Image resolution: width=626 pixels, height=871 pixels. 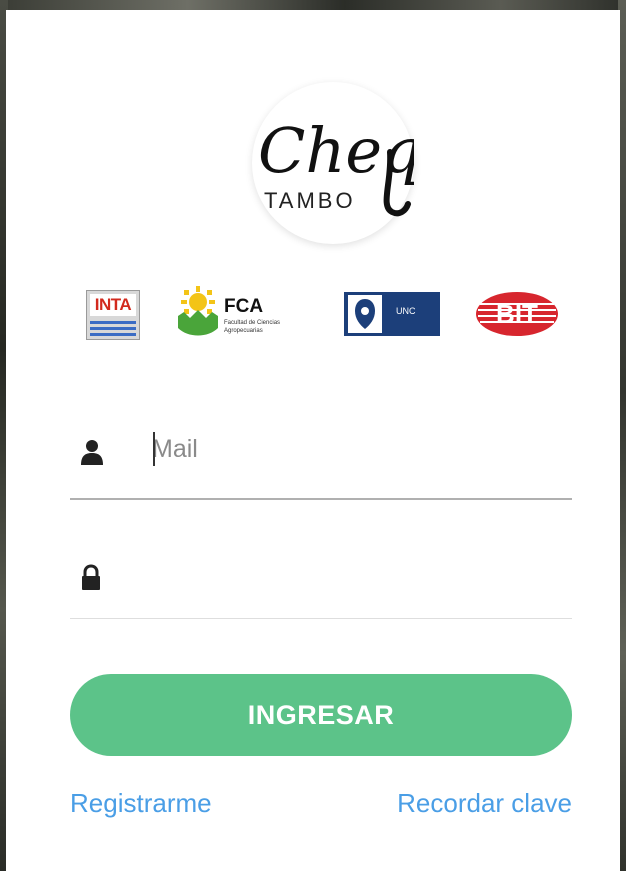 What do you see at coordinates (484, 803) in the screenshot?
I see `recover-password-link: Recordar clave` at bounding box center [484, 803].